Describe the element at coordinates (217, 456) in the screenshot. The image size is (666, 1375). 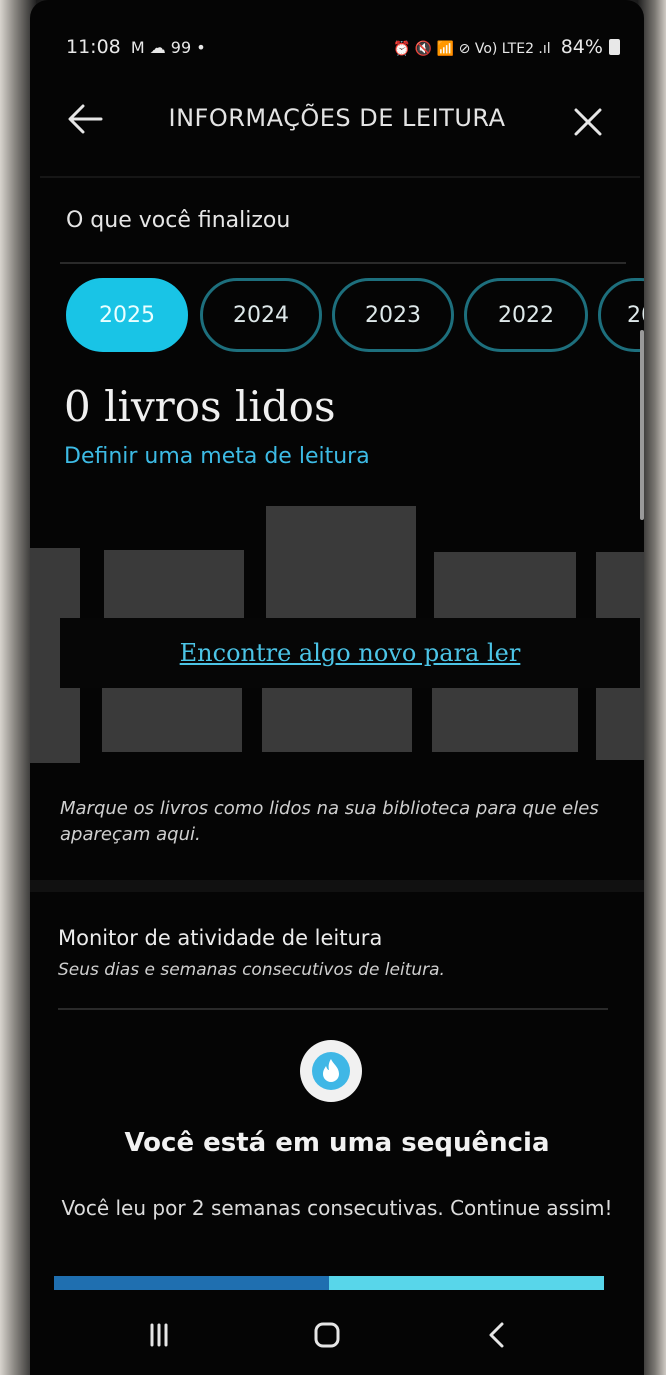
I see `set-reading-goal-link: Definir uma meta de leitura` at that location.